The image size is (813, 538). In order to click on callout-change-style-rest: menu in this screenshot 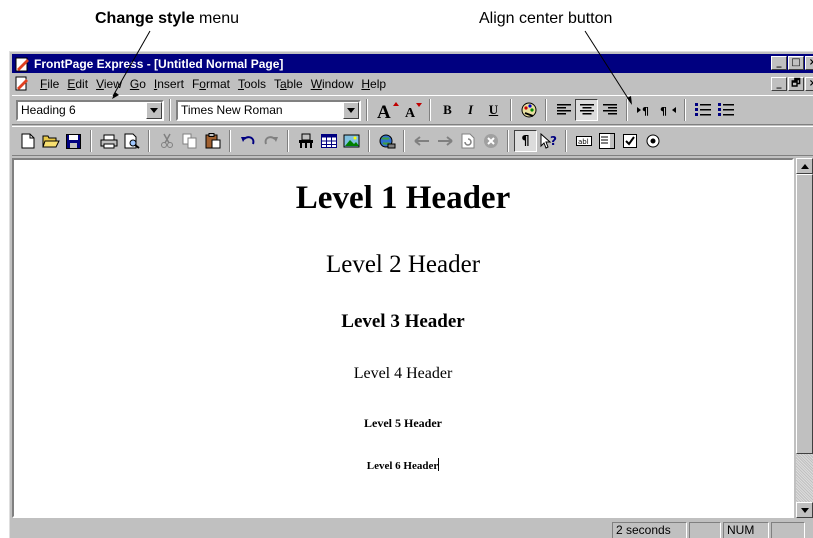, I will do `click(217, 18)`.